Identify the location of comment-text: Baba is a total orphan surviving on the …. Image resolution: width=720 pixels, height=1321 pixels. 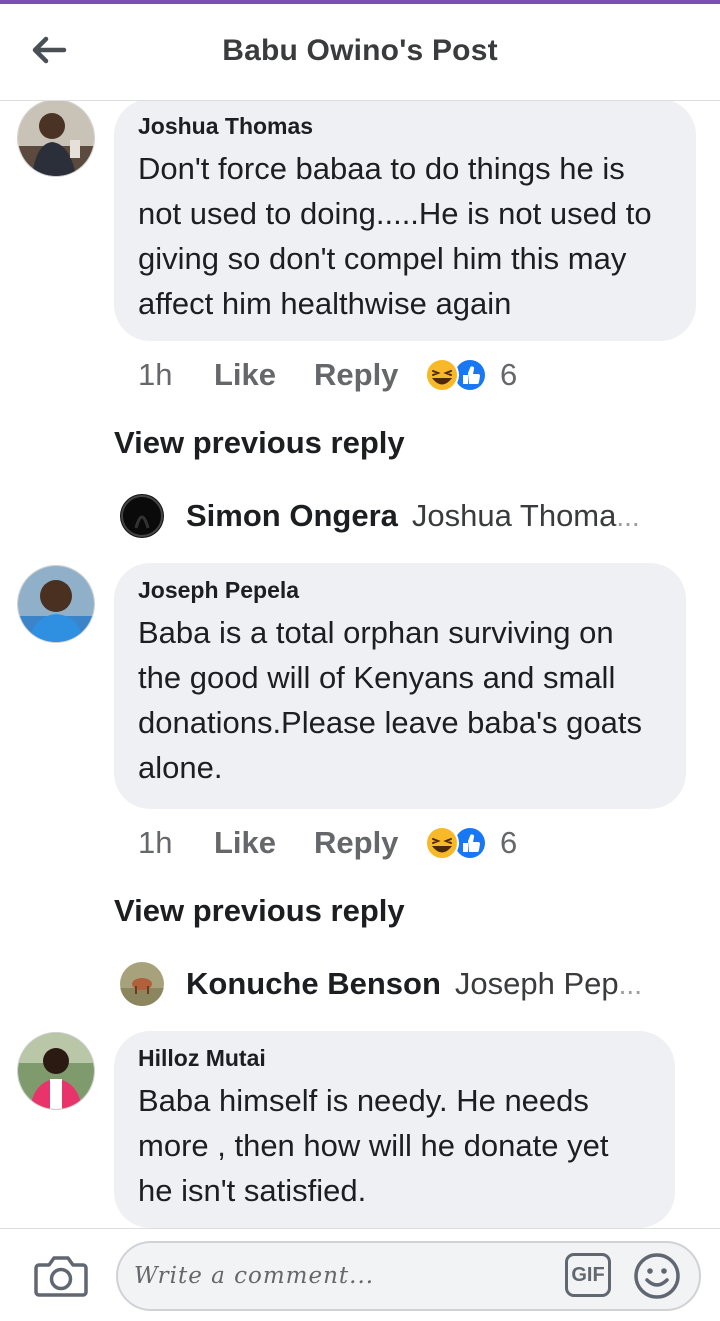
(390, 700).